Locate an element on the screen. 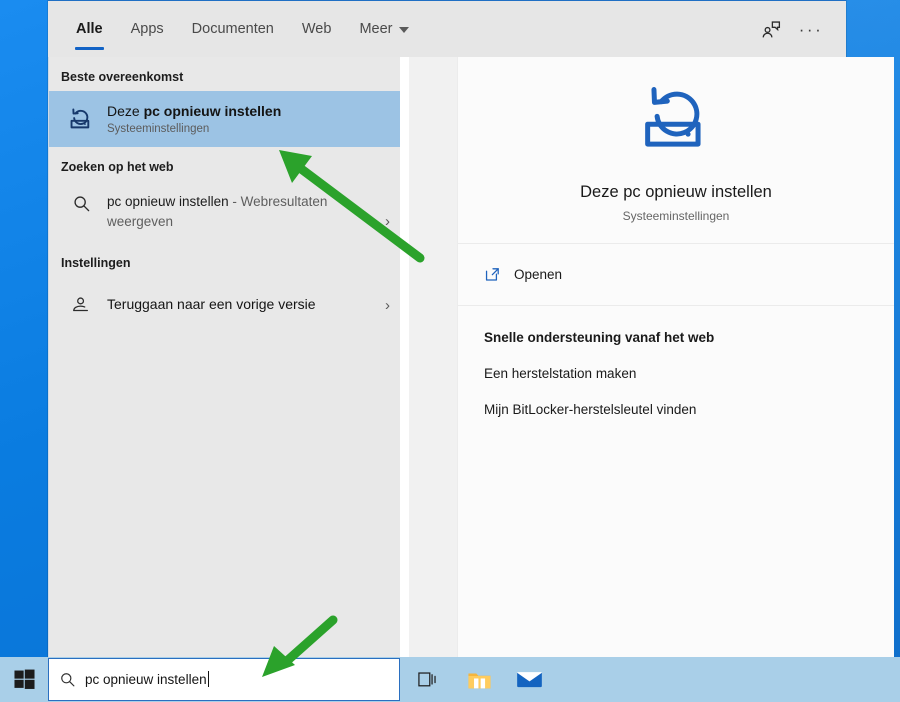  open-action-row: Openen is located at coordinates (676, 275).